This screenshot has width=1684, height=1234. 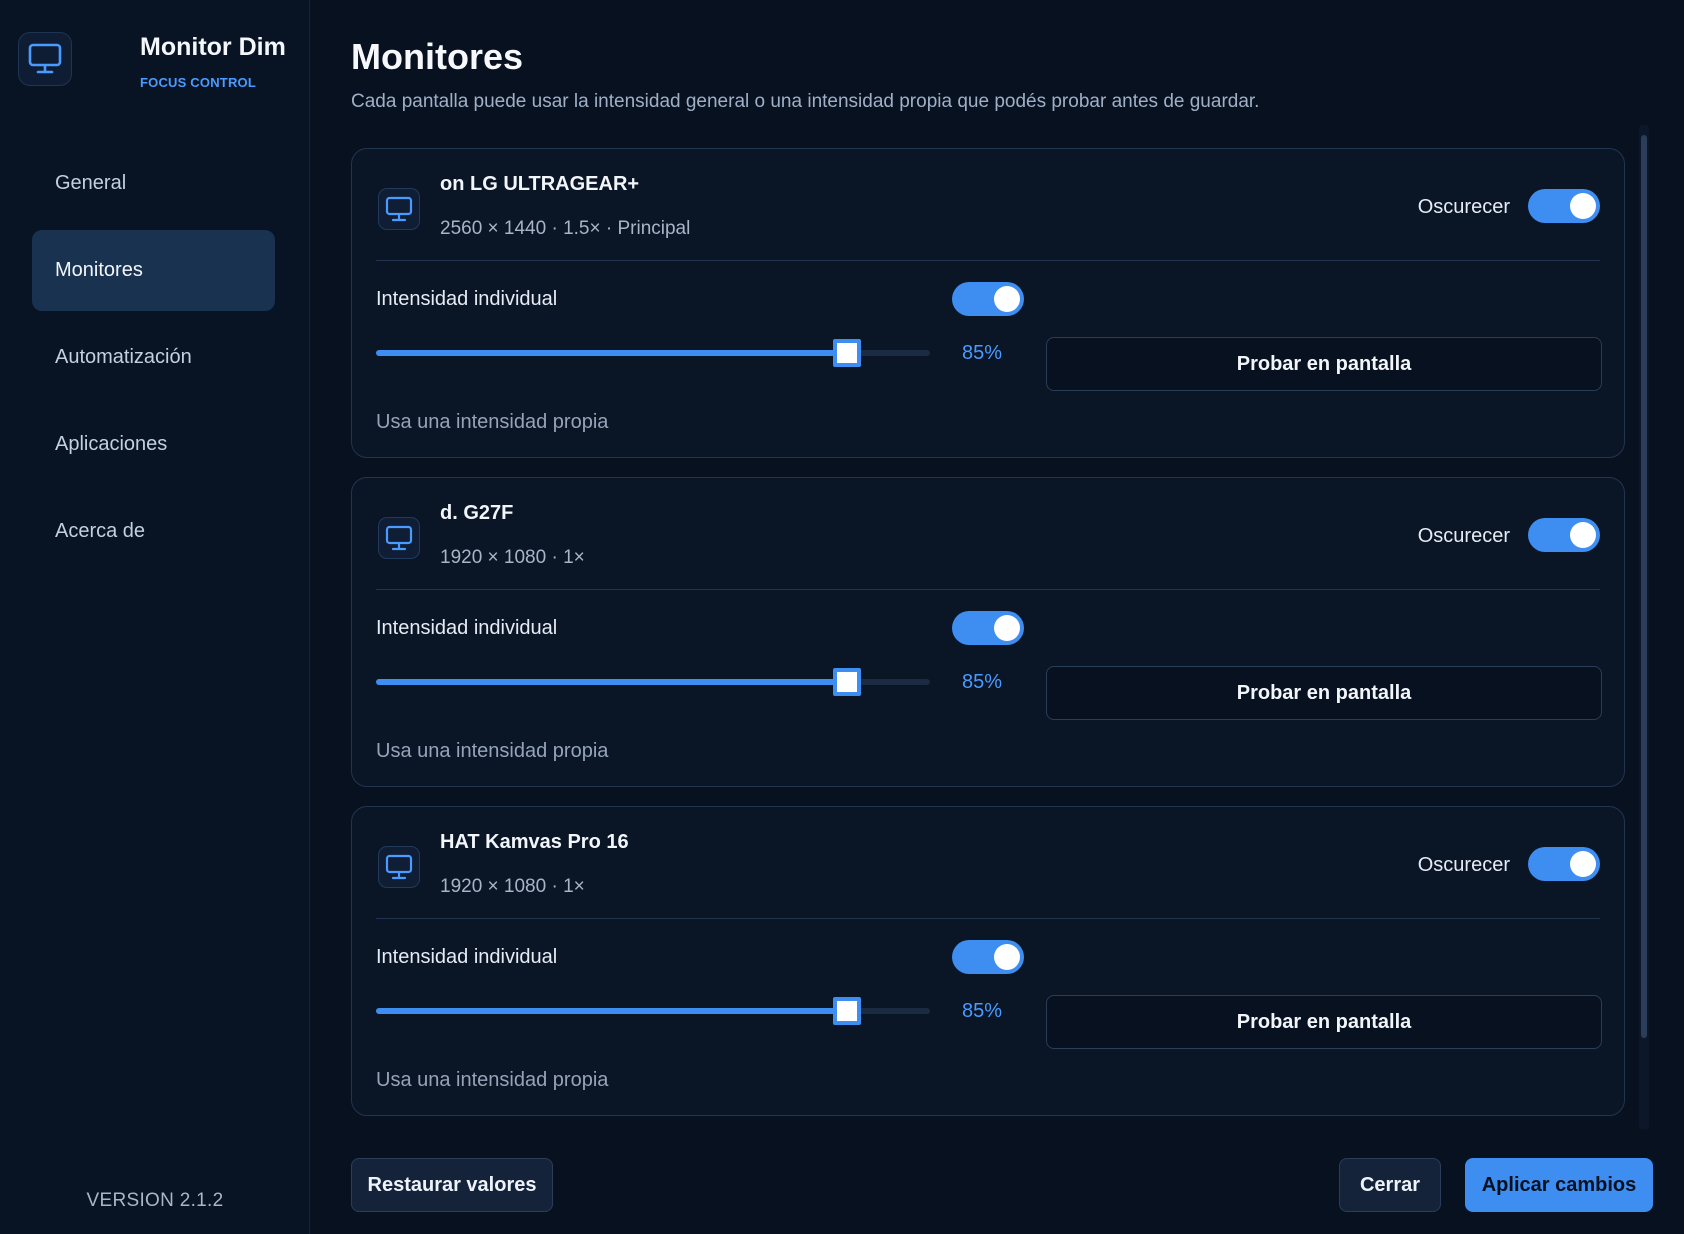 What do you see at coordinates (477, 513) in the screenshot?
I see `monitor-name: d. G27F` at bounding box center [477, 513].